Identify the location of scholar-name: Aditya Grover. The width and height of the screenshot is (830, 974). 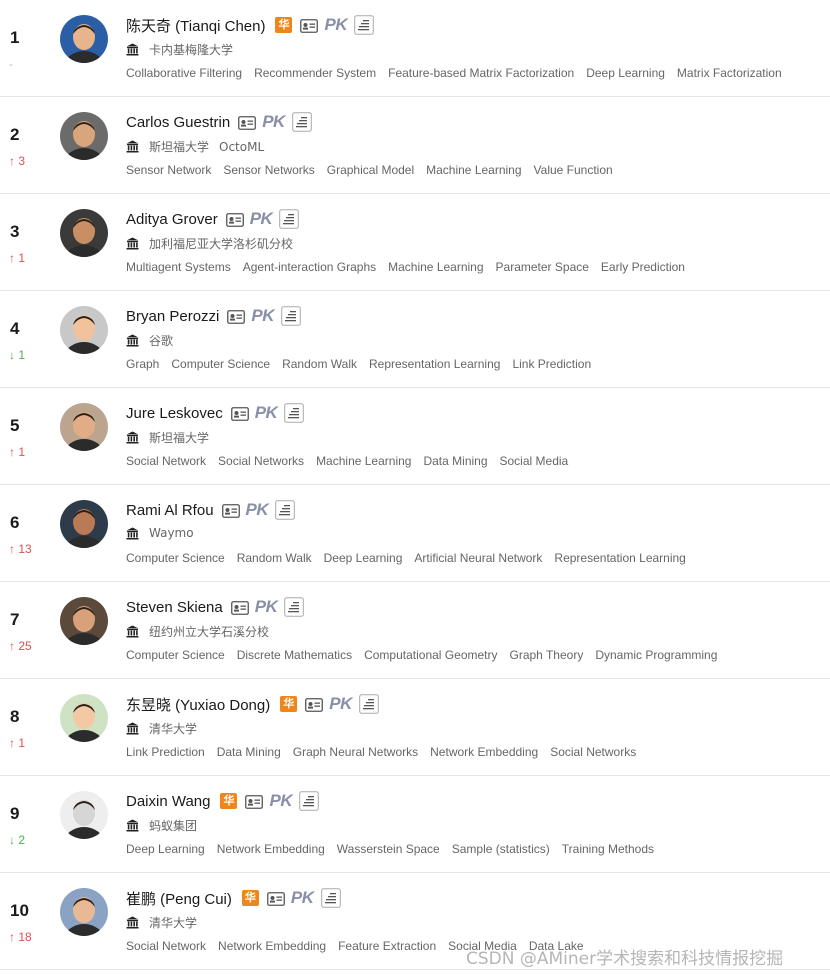
(172, 219).